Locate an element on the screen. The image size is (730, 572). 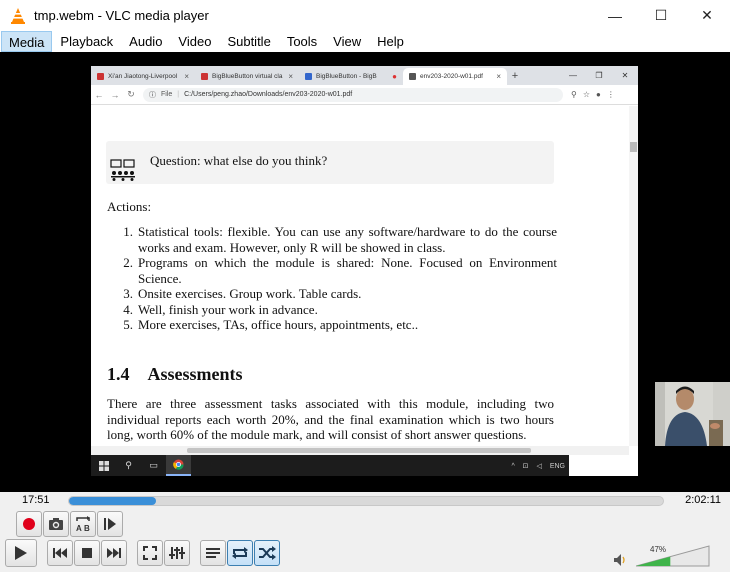
menu-media: Media is located at coordinates (27, 41).